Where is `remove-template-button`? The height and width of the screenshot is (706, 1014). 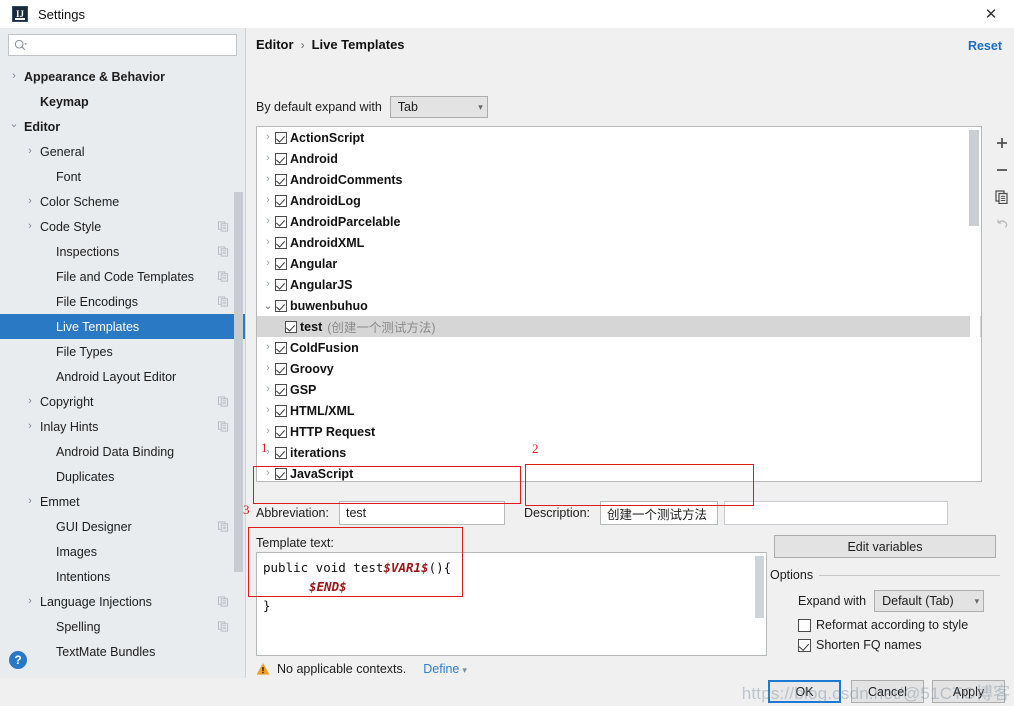
remove-template-button is located at coordinates (1002, 171).